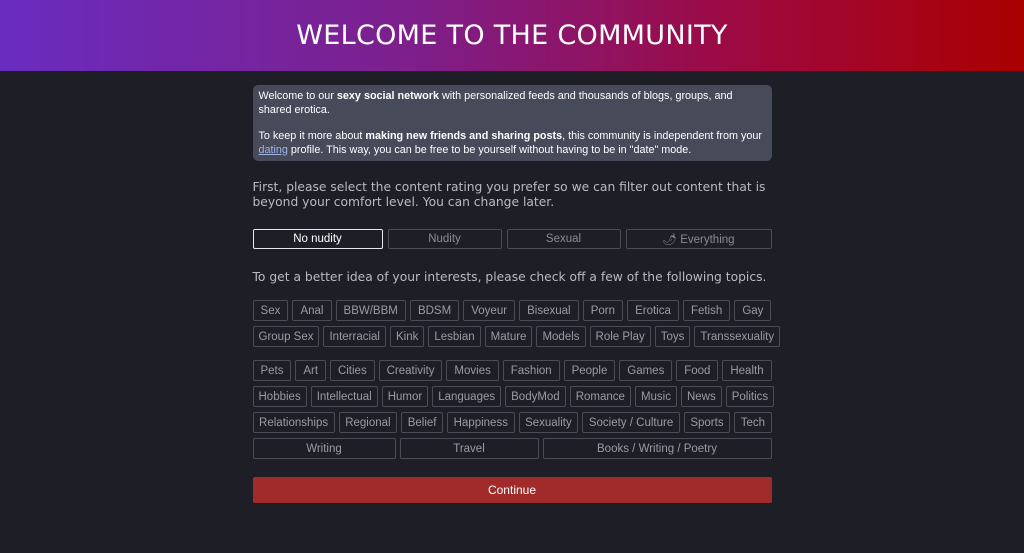 The height and width of the screenshot is (553, 1024). I want to click on topic-tag: News, so click(701, 396).